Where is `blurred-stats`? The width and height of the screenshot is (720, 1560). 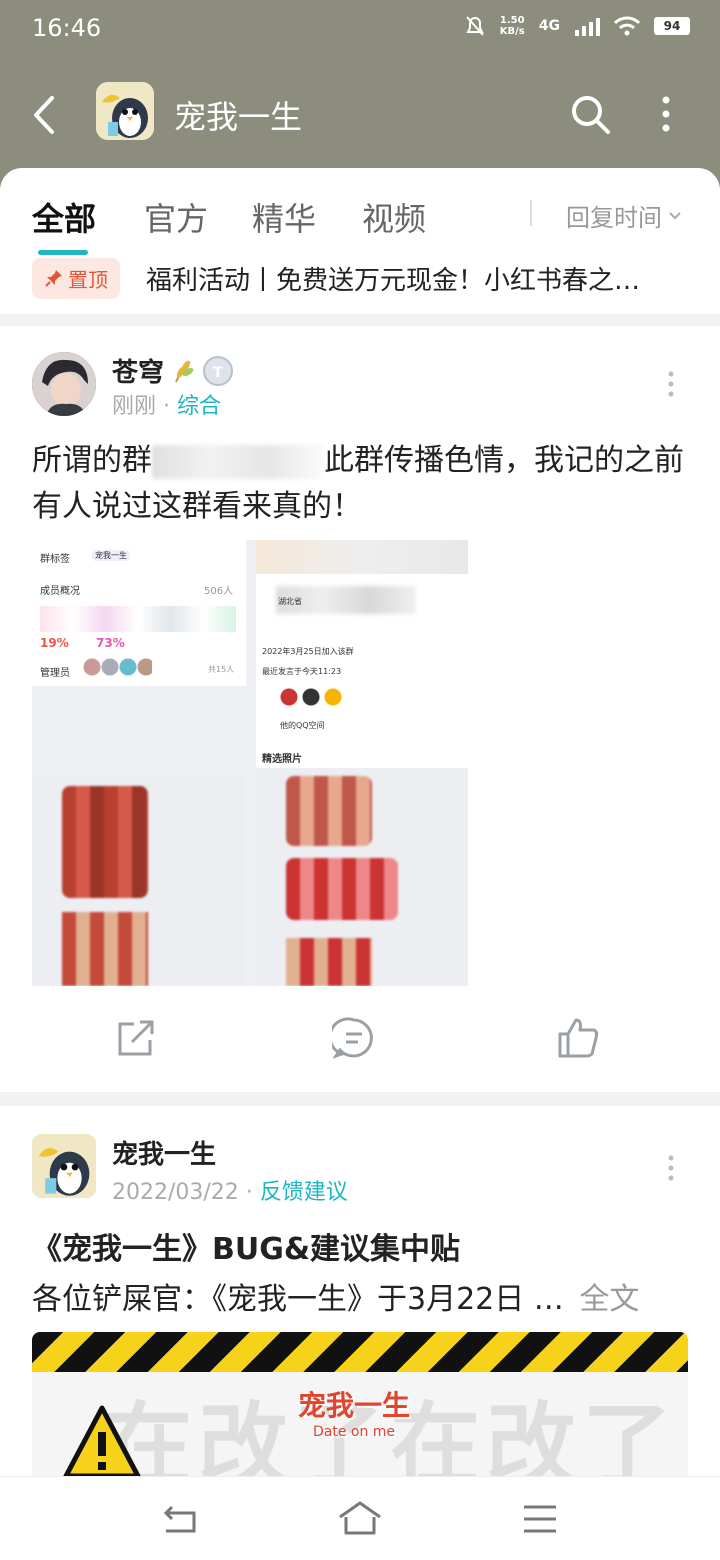
blurred-stats is located at coordinates (138, 619).